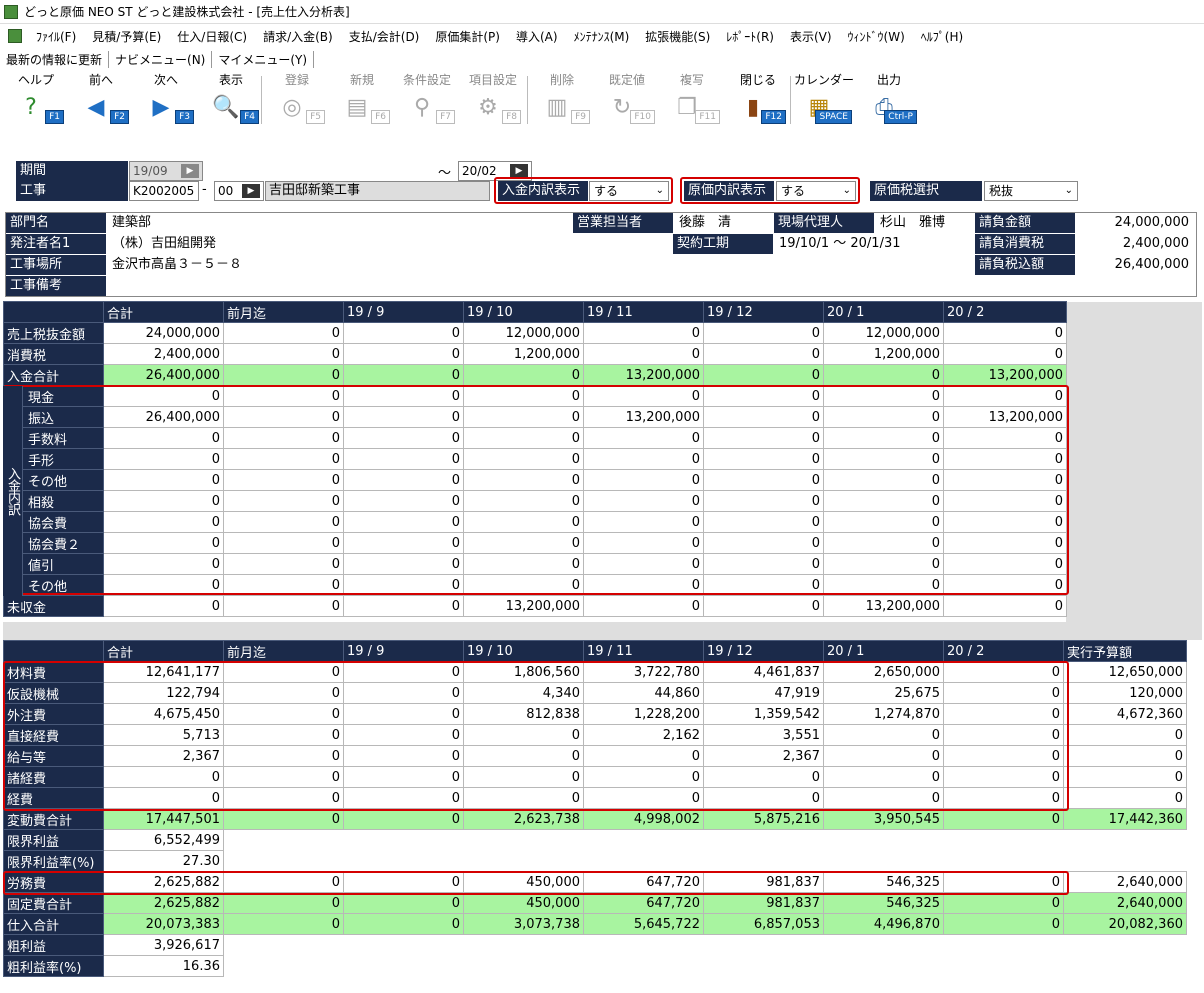  I want to click on quick-links: 最新の情報に更新 ナビメニュー(N) マイメニュー(Y), so click(157, 59).